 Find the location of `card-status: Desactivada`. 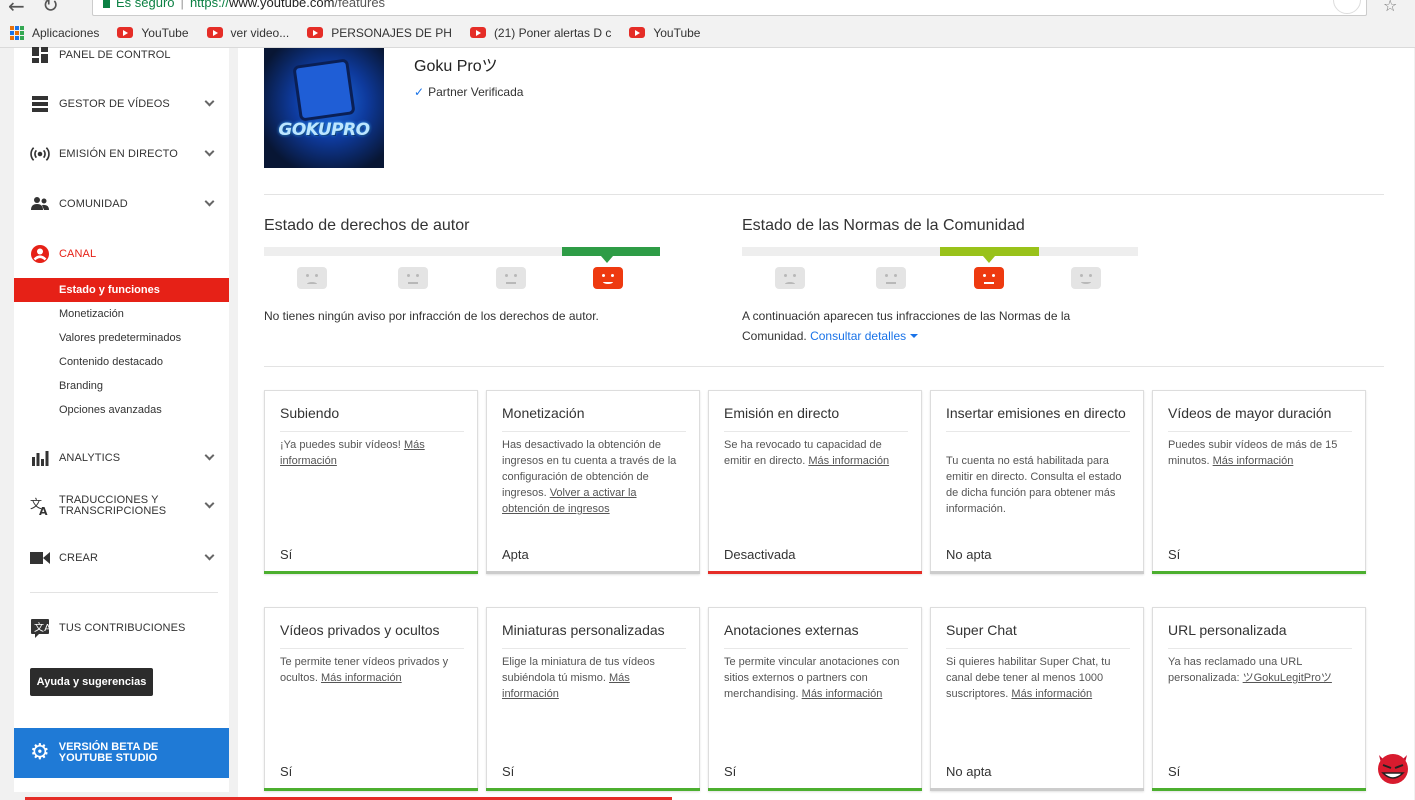

card-status: Desactivada is located at coordinates (760, 554).